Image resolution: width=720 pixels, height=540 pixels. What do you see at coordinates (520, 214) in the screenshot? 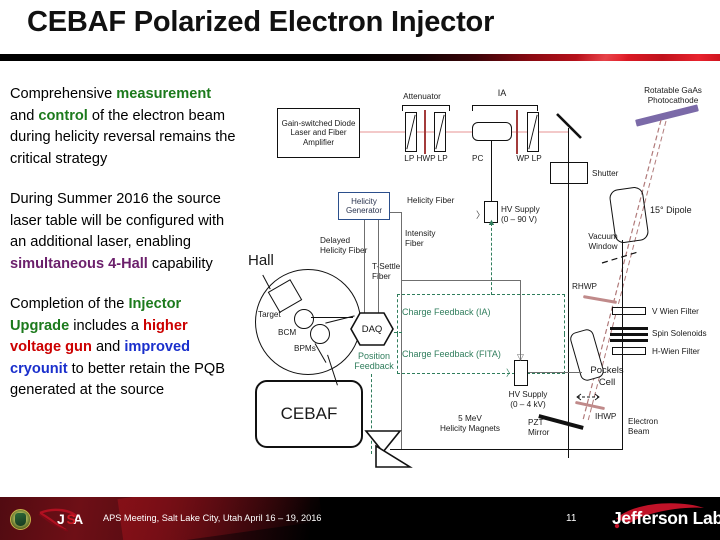
I see `hv-supply-90v-label: HV Supply (0 – 90 V)` at bounding box center [520, 214].